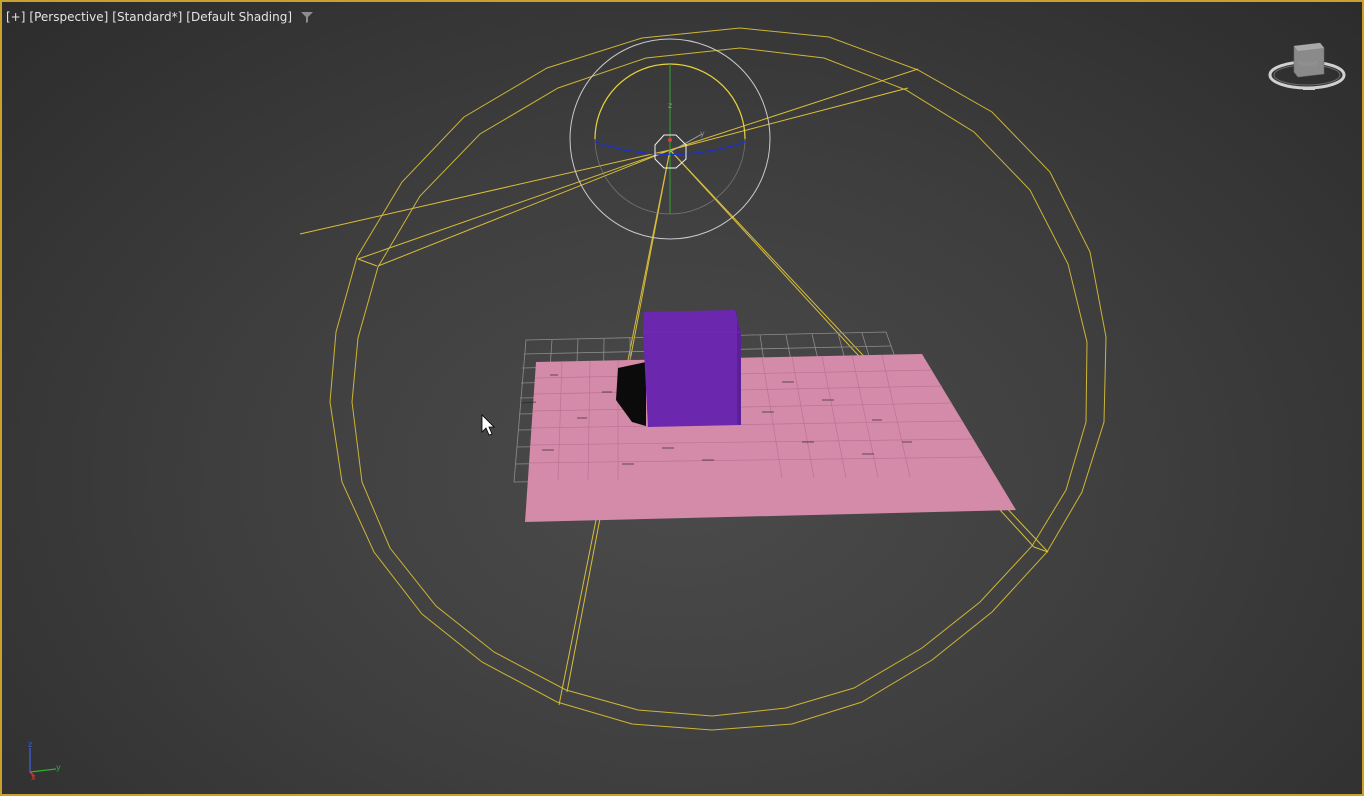  I want to click on rotate-gizmo: z y, so click(670, 139).